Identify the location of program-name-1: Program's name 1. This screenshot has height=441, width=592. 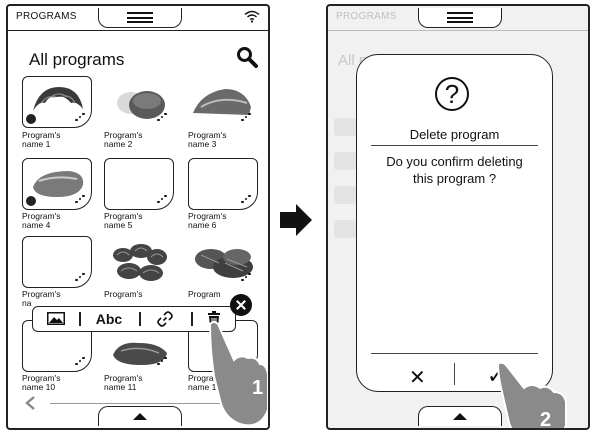
(41, 139).